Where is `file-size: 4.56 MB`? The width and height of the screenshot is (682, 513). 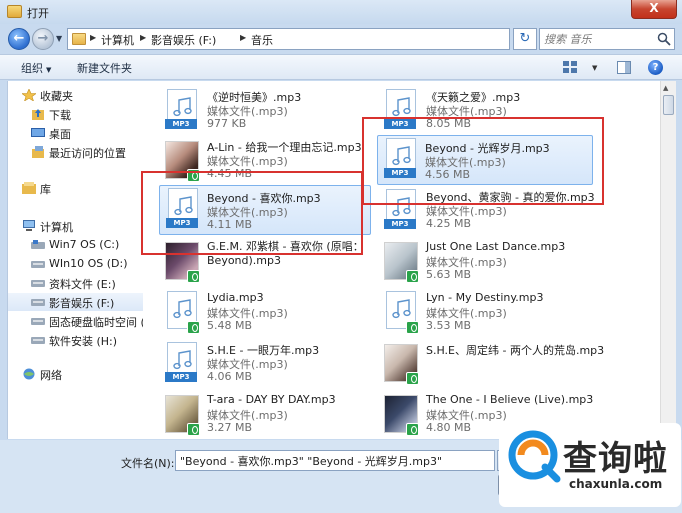
file-size: 4.56 MB is located at coordinates (448, 174).